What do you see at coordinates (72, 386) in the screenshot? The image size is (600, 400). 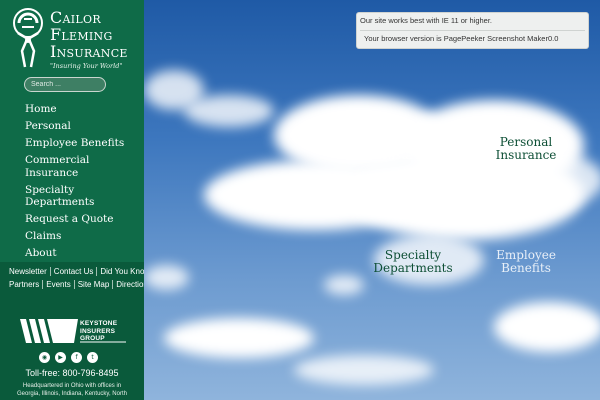 I see `hq-line1: Headquartered in Ohio with offices in` at bounding box center [72, 386].